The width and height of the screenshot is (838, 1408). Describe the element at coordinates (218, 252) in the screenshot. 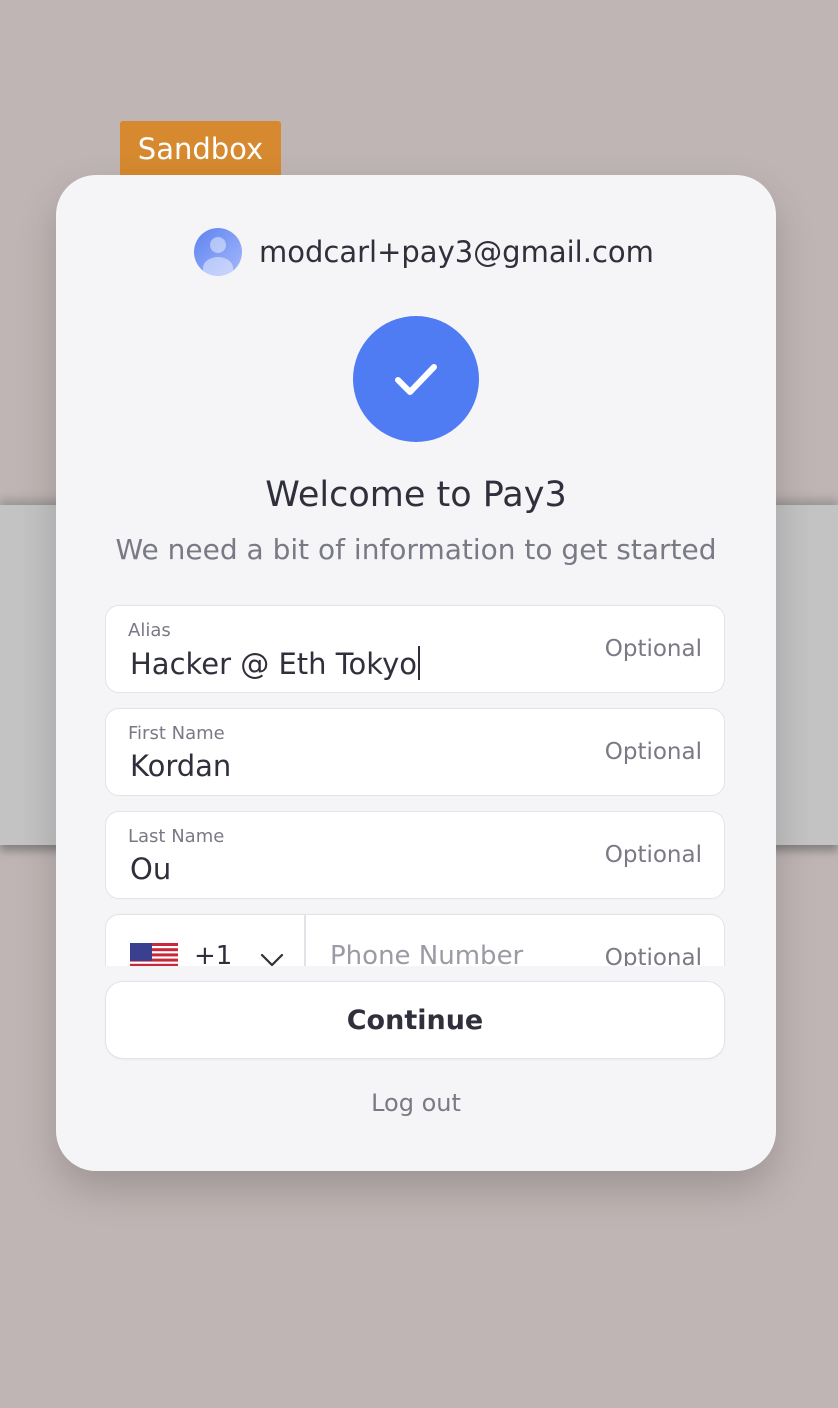

I see `user-avatar-icon` at that location.